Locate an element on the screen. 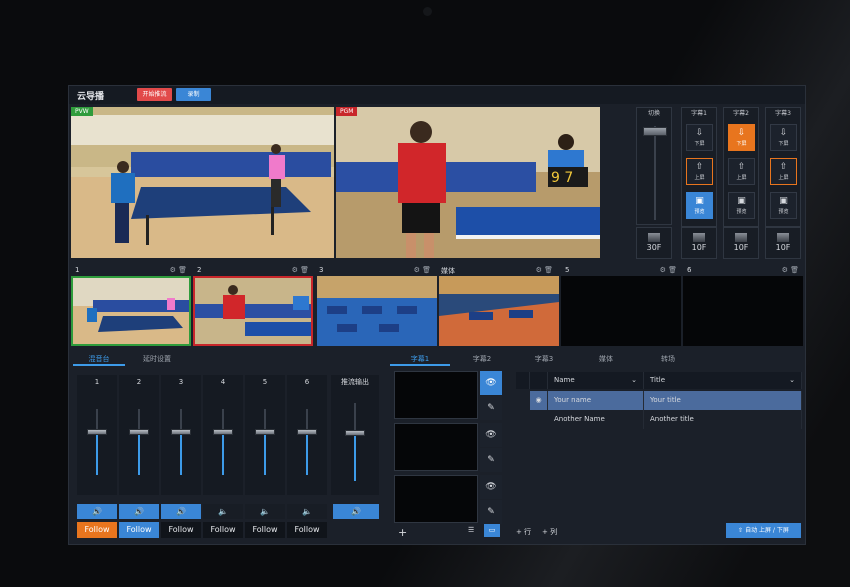 The height and width of the screenshot is (587, 850). output-level-meter is located at coordinates (355, 457).